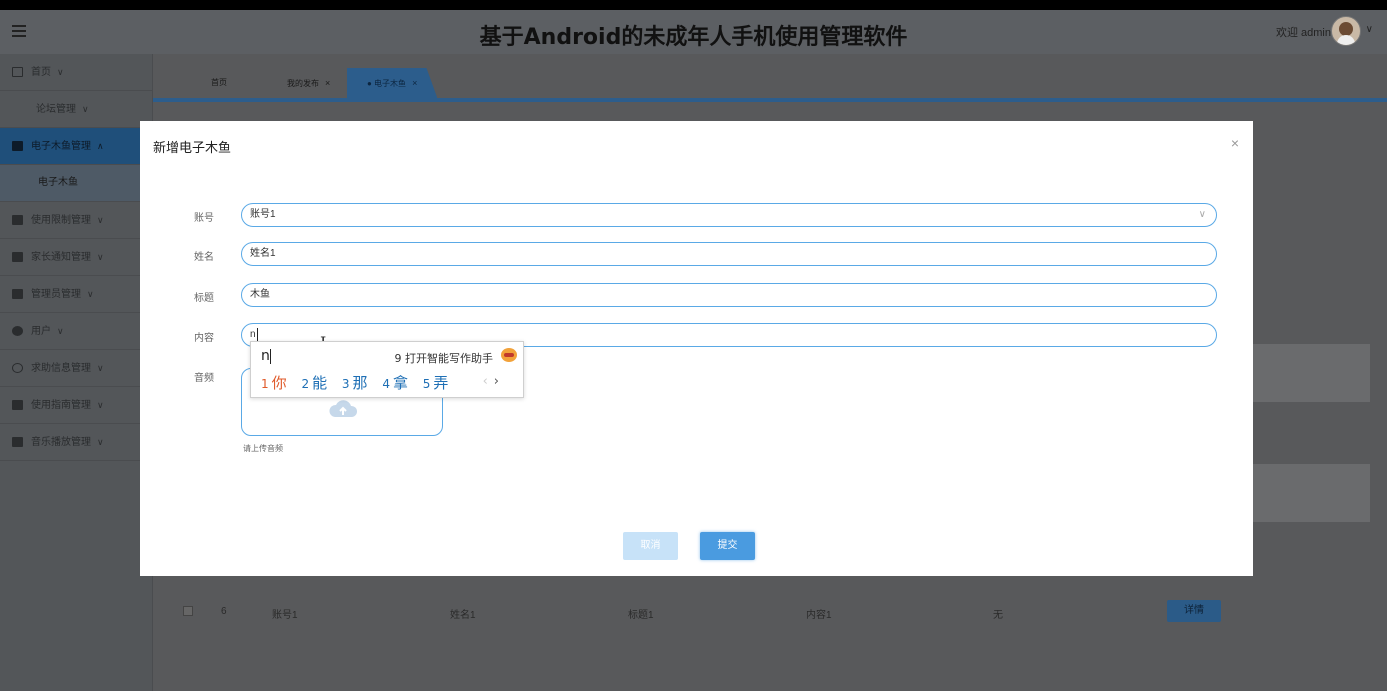 This screenshot has height=691, width=1387. What do you see at coordinates (819, 615) in the screenshot?
I see `row-content: 内容1` at bounding box center [819, 615].